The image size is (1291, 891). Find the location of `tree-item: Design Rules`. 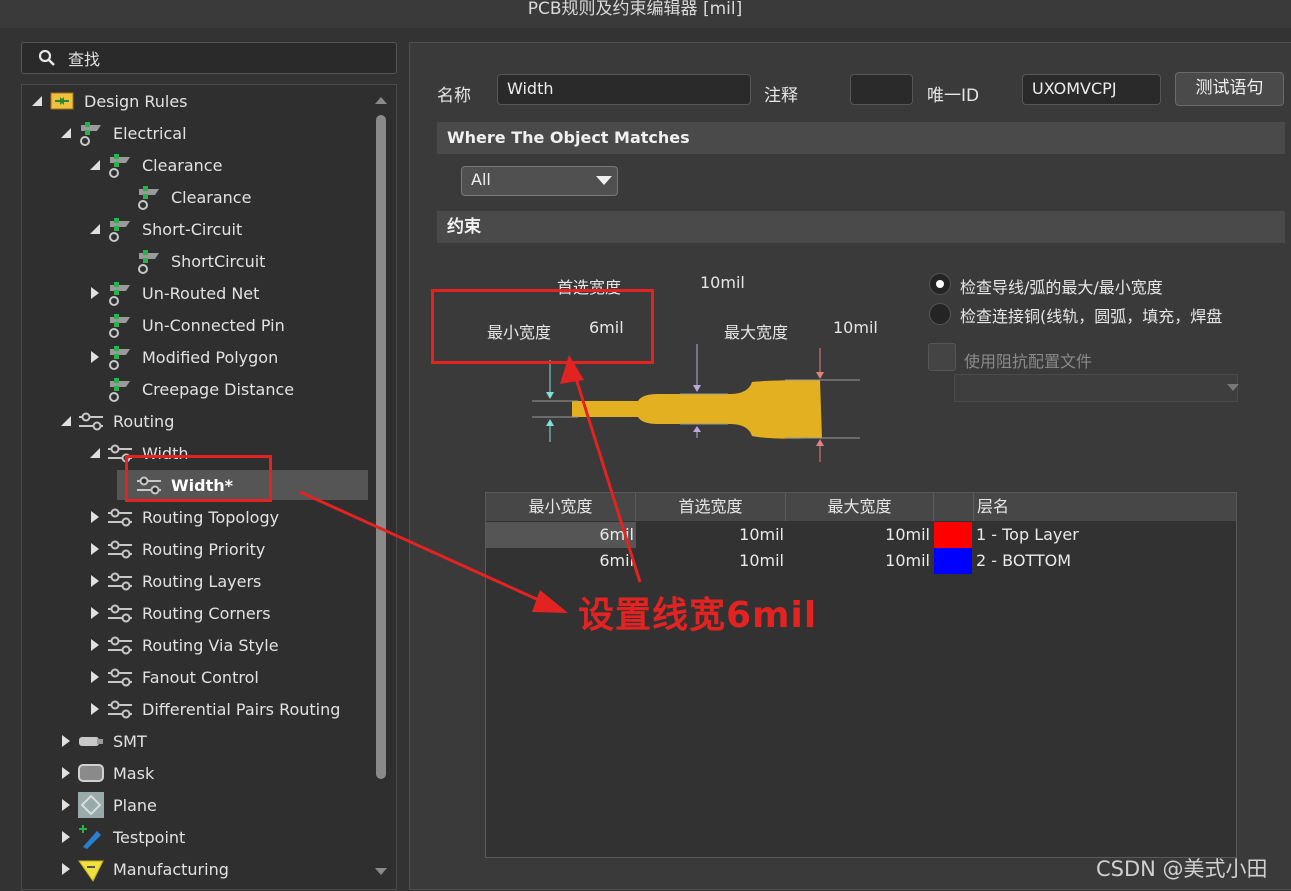

tree-item: Design Rules is located at coordinates (111, 101).